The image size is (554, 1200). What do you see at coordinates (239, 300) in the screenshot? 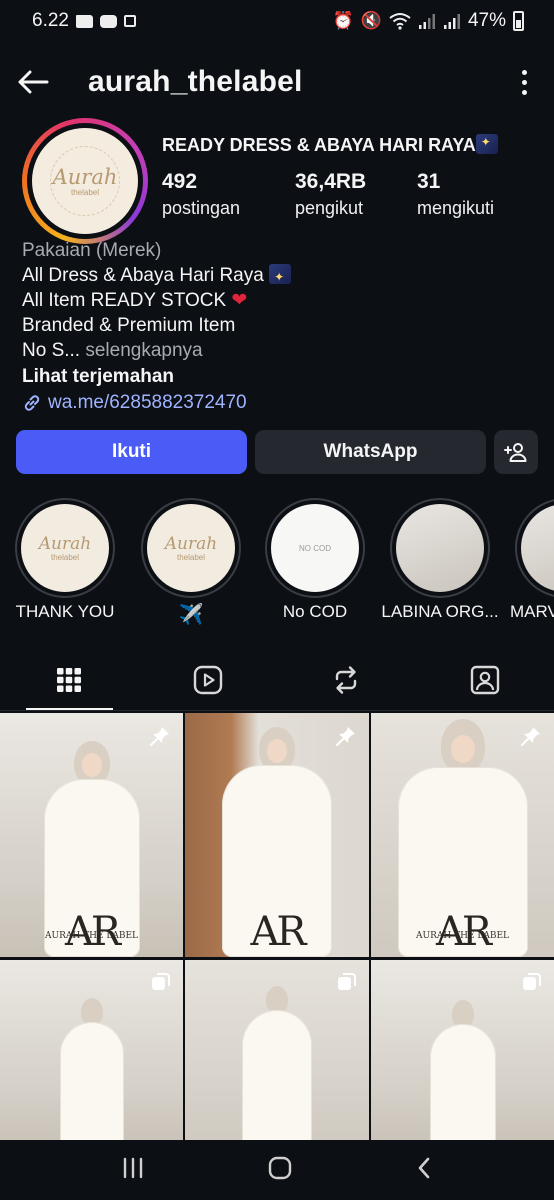
I see `heart-icon: ❤` at bounding box center [239, 300].